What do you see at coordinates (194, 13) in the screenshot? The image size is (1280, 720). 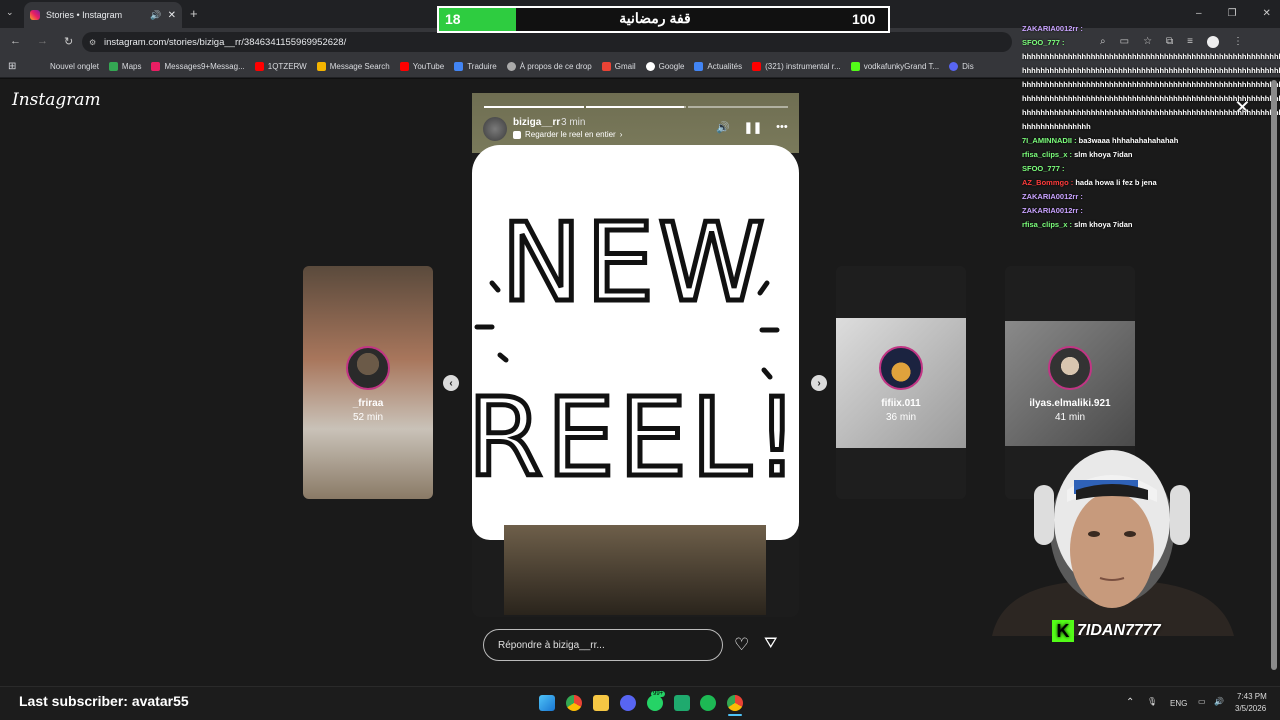 I see `new-tab-button: +` at bounding box center [194, 13].